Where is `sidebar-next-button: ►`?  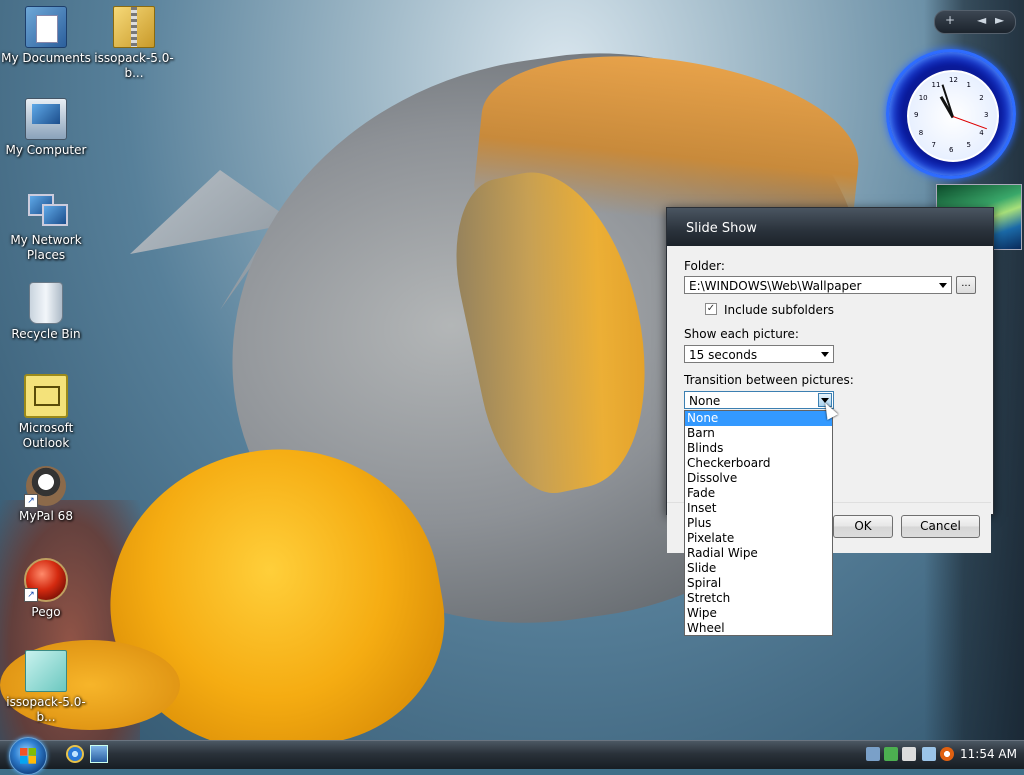 sidebar-next-button: ► is located at coordinates (999, 20).